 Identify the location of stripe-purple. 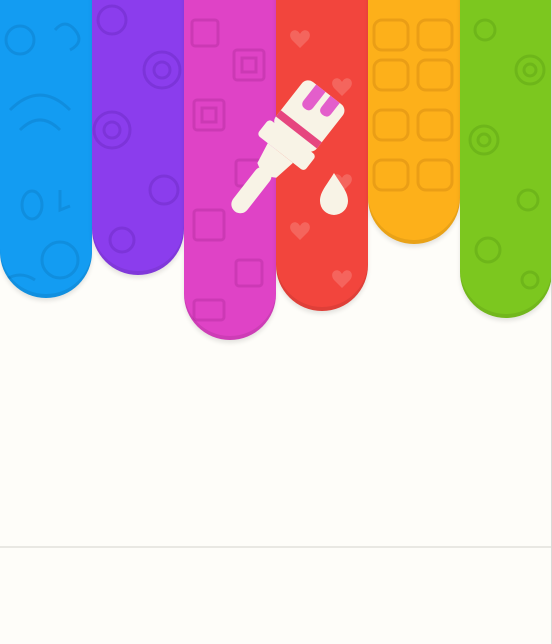
(138, 137).